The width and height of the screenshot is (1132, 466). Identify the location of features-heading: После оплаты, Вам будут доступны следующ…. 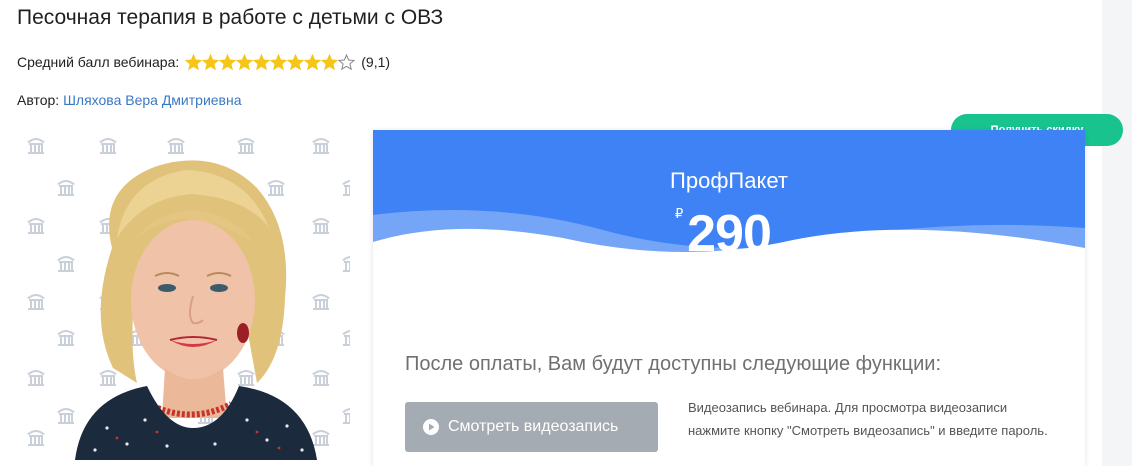
(673, 364).